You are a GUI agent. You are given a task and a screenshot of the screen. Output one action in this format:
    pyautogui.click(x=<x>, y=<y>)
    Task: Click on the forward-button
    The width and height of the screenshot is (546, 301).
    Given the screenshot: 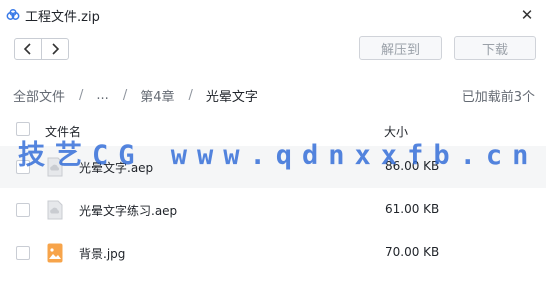 What is the action you would take?
    pyautogui.click(x=55, y=49)
    